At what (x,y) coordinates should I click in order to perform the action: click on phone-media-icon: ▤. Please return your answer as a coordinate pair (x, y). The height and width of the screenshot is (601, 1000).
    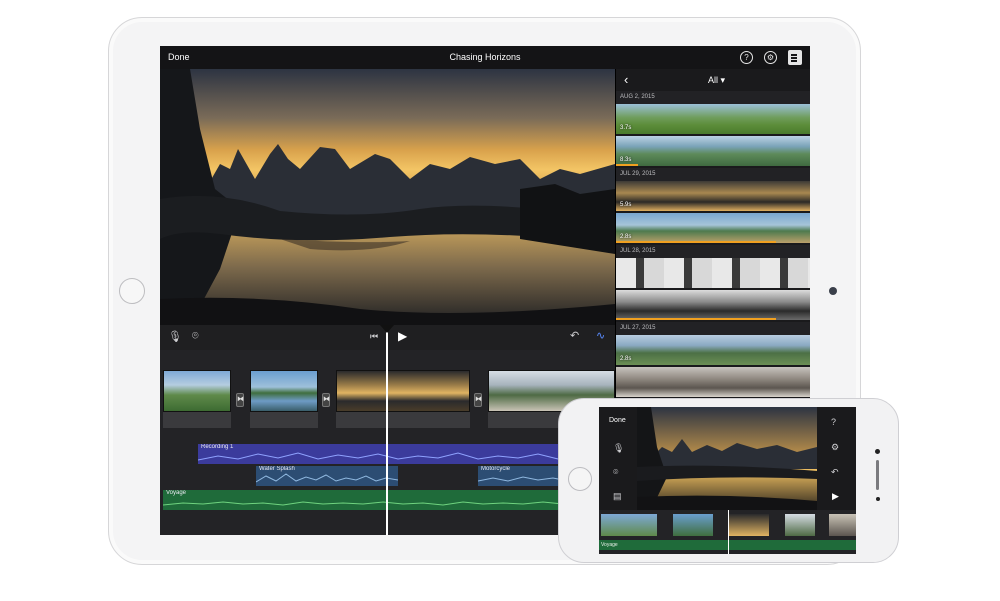
    Looking at the image, I should click on (617, 496).